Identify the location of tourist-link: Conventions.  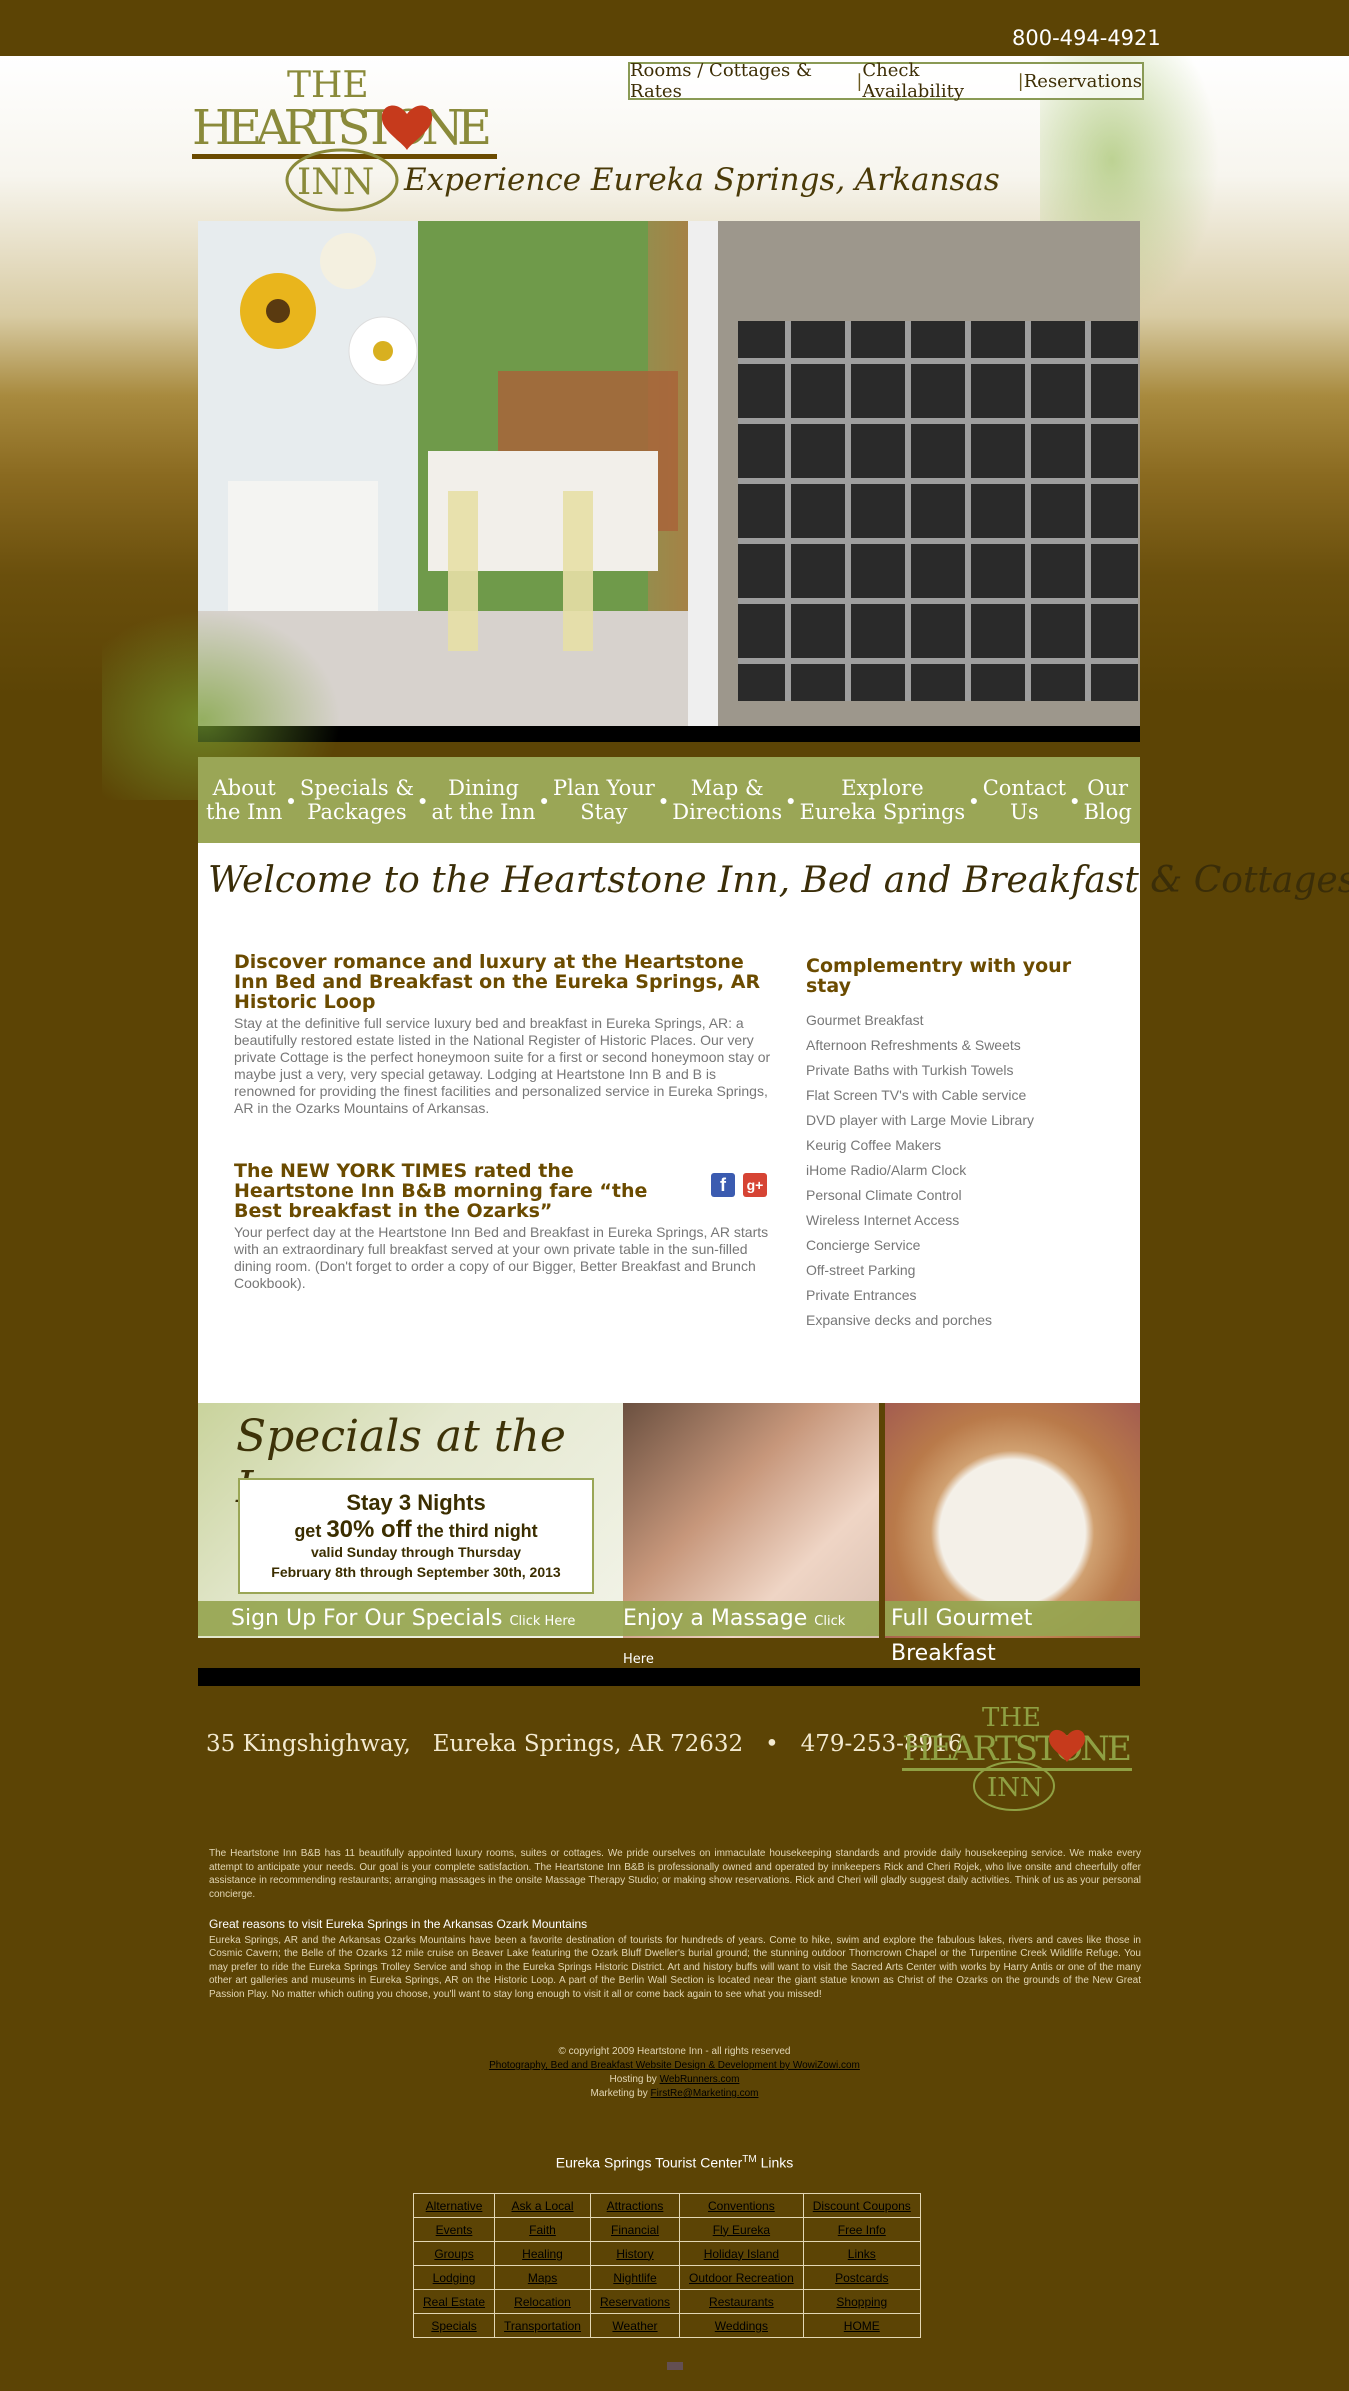
(741, 2206).